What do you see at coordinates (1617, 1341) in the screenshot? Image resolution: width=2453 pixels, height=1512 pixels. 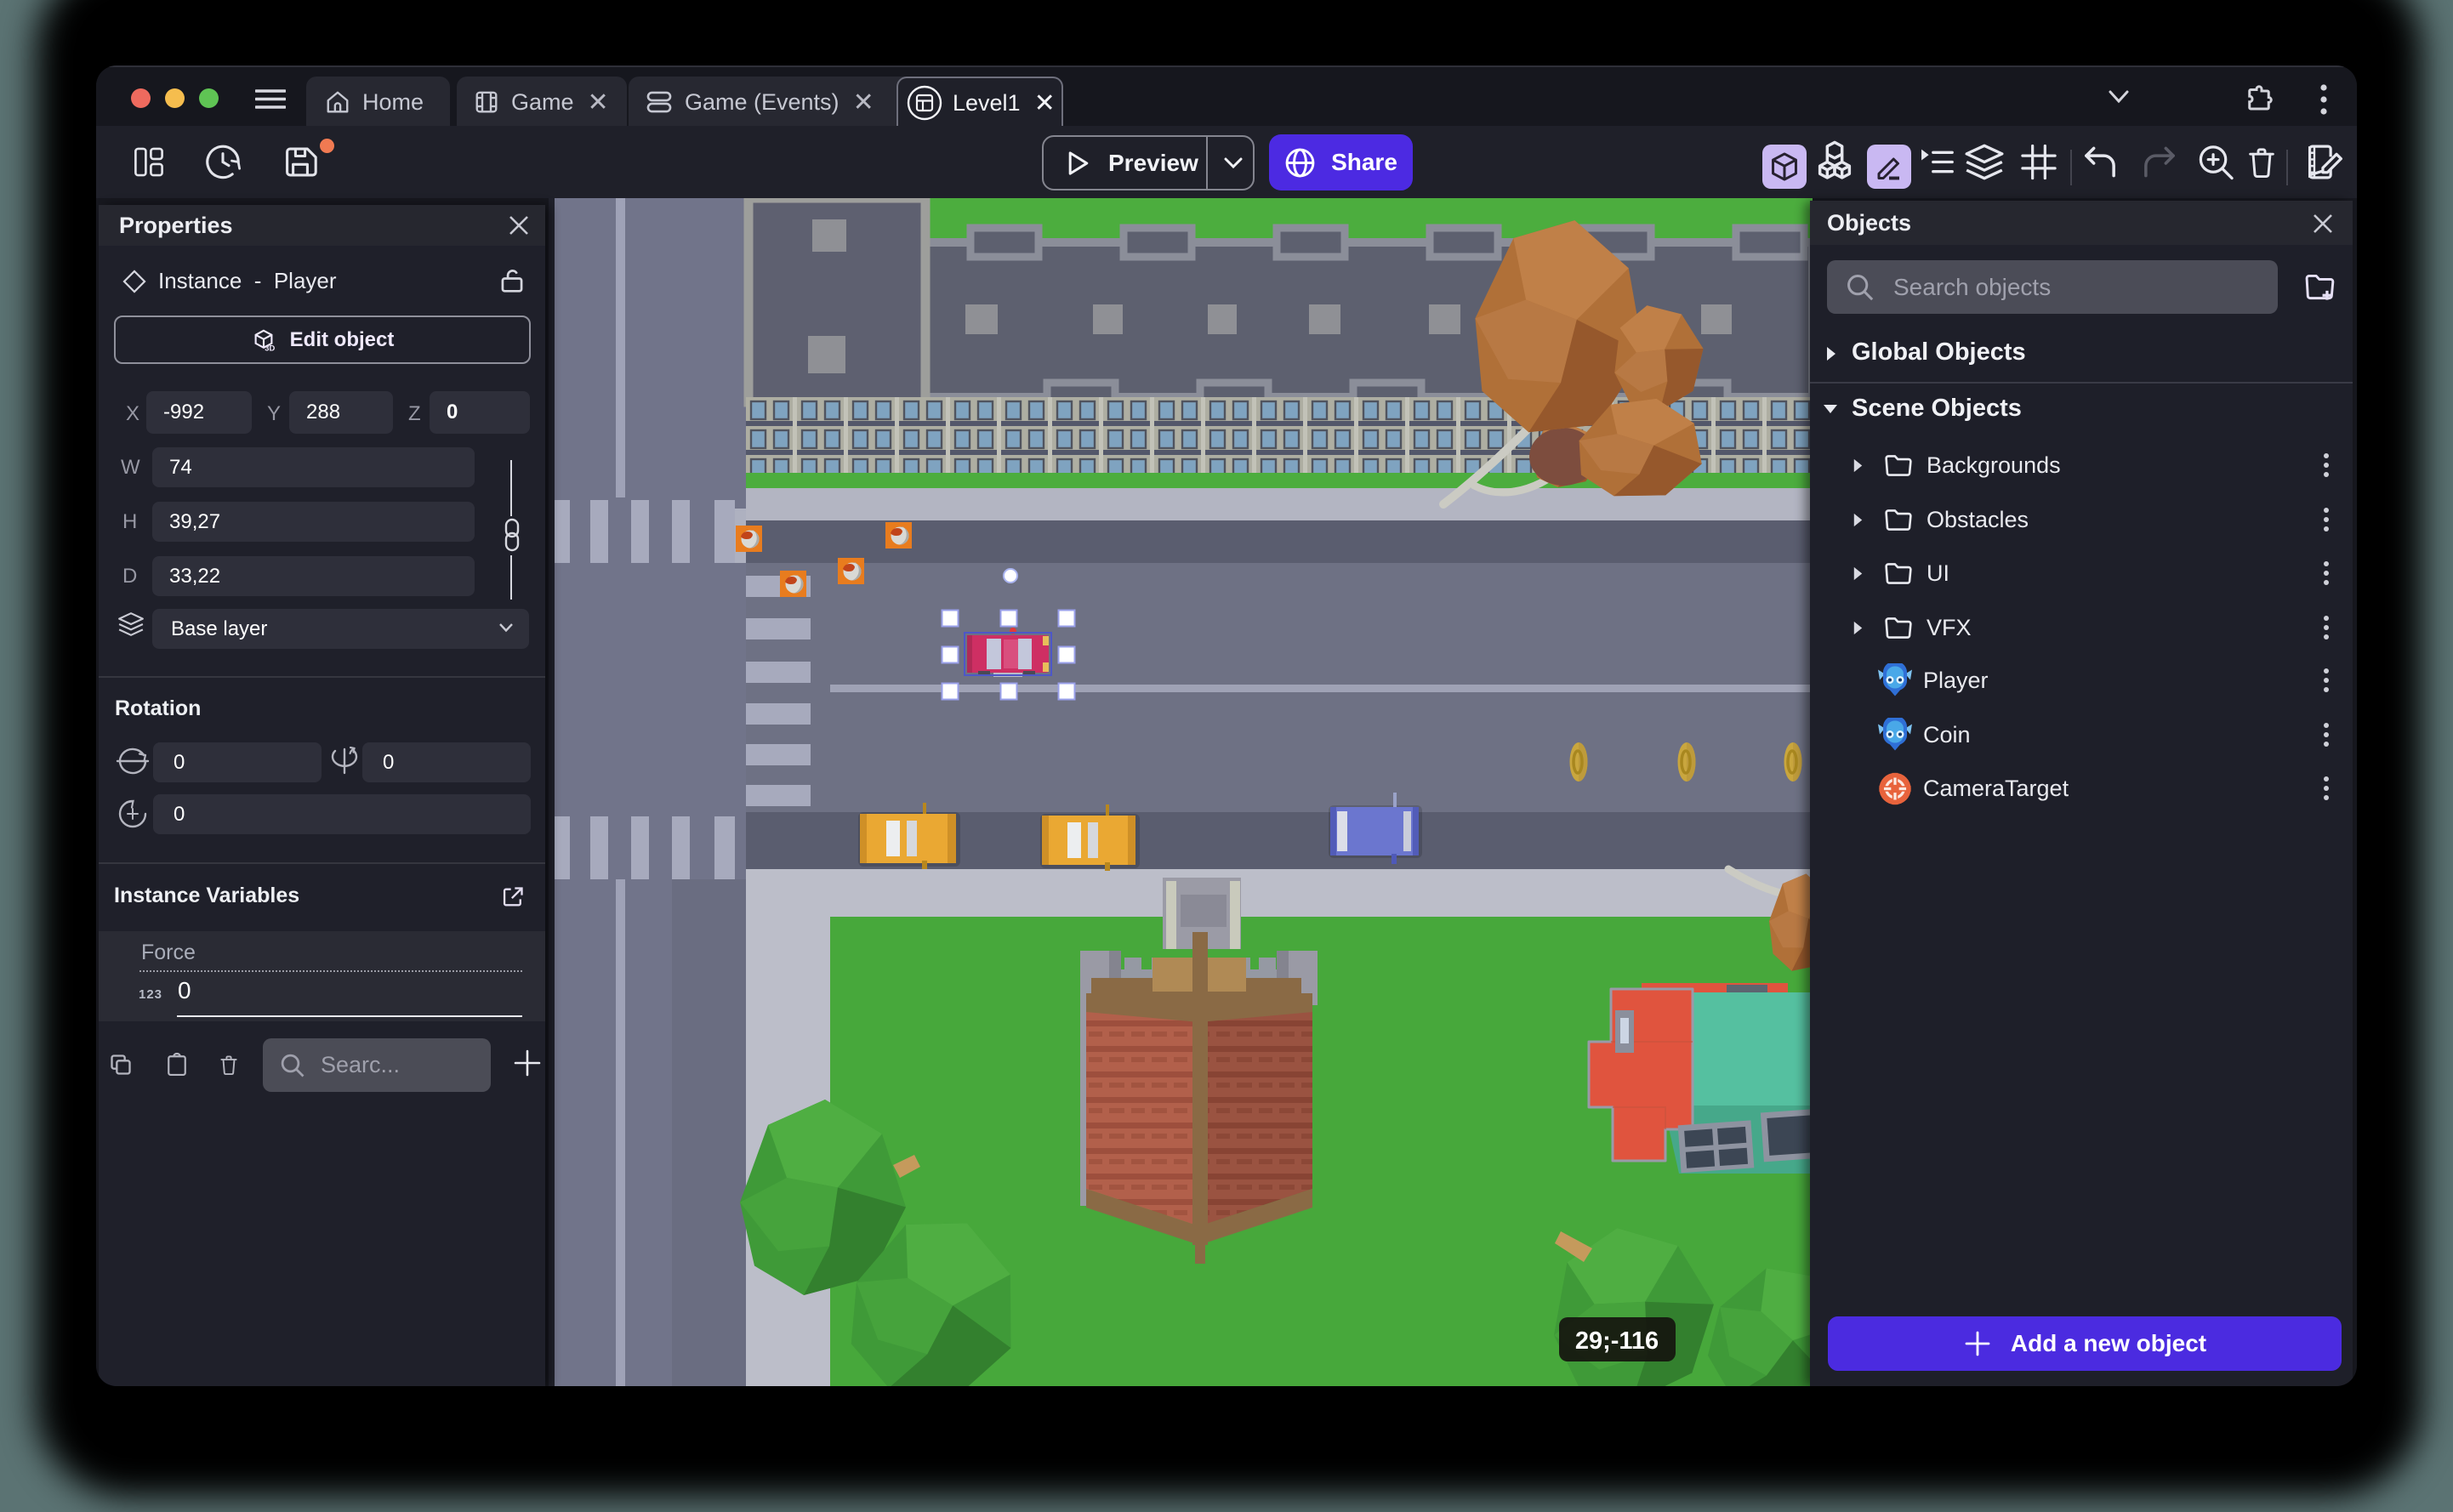 I see `svg-text: 29;-116` at bounding box center [1617, 1341].